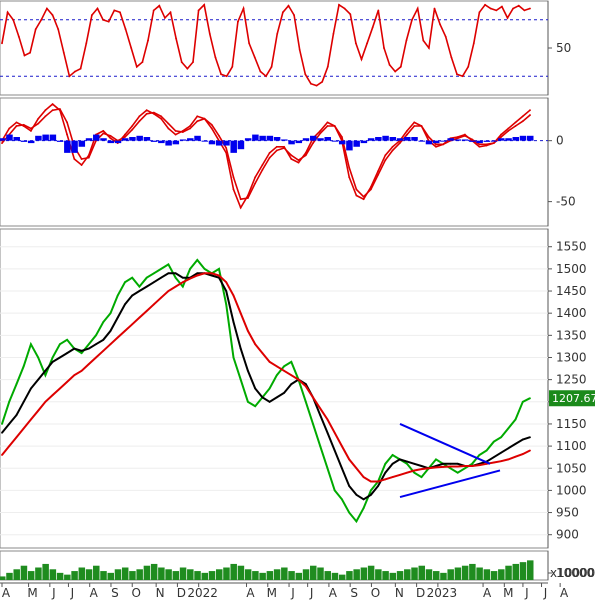 This screenshot has height=606, width=596. What do you see at coordinates (571, 380) in the screenshot?
I see `price-ytick-label: 1250` at bounding box center [571, 380].